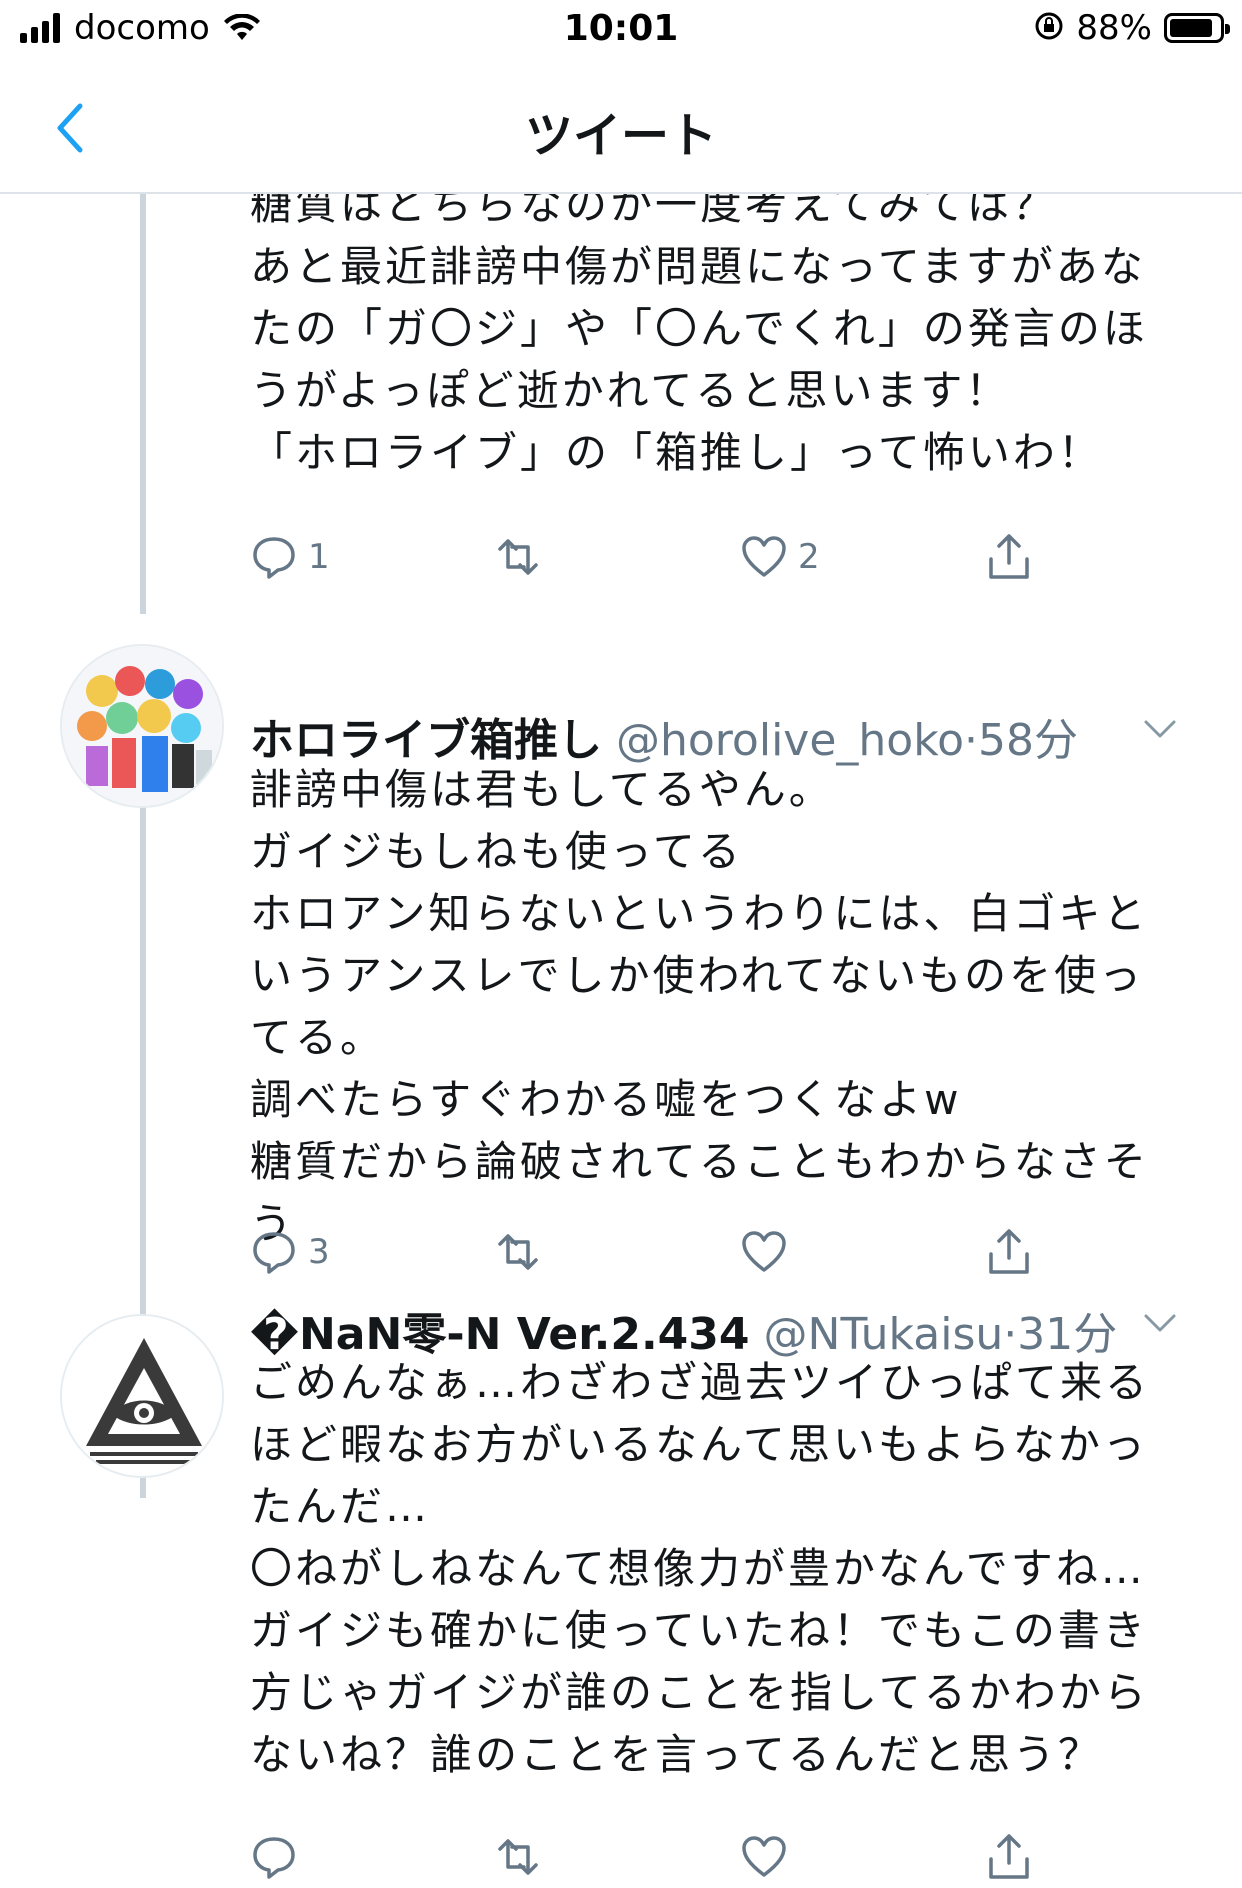 This screenshot has width=1242, height=1888. What do you see at coordinates (697, 975) in the screenshot?
I see `tweet-text-line: いうアンスレでしか使われてないものを使っ` at bounding box center [697, 975].